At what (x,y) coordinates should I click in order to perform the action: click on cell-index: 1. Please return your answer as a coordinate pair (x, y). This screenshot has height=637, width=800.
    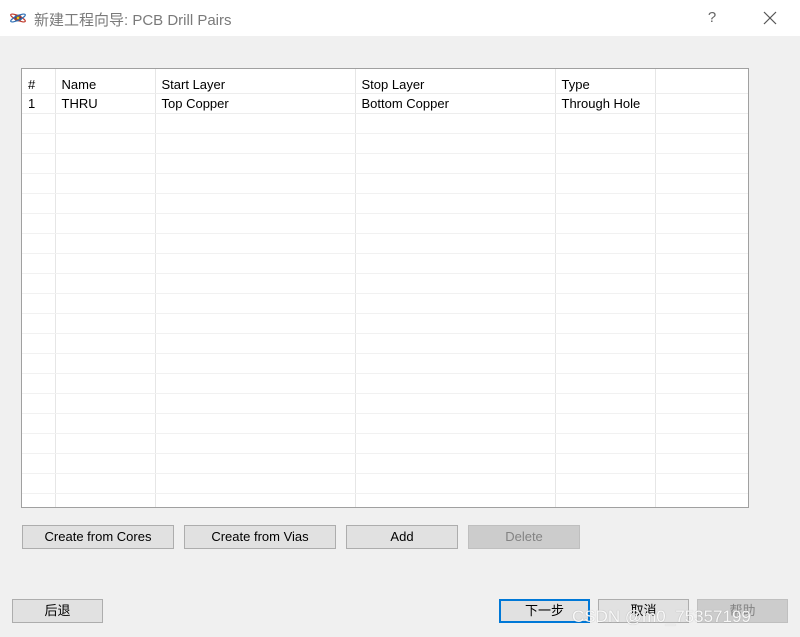
    Looking at the image, I should click on (39, 103).